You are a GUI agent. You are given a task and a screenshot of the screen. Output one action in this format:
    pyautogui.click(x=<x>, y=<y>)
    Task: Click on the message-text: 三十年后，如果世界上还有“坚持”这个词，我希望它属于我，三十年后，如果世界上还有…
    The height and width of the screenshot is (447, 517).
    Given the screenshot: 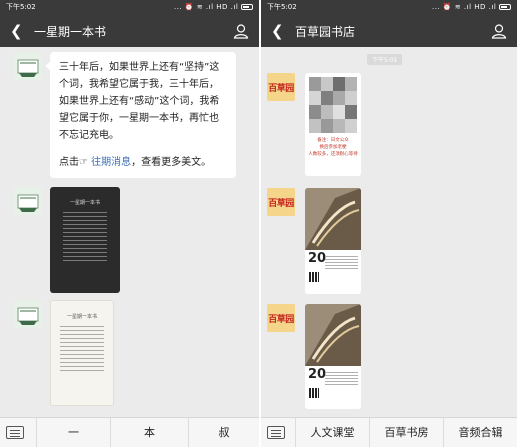 What is the action you would take?
    pyautogui.click(x=139, y=101)
    